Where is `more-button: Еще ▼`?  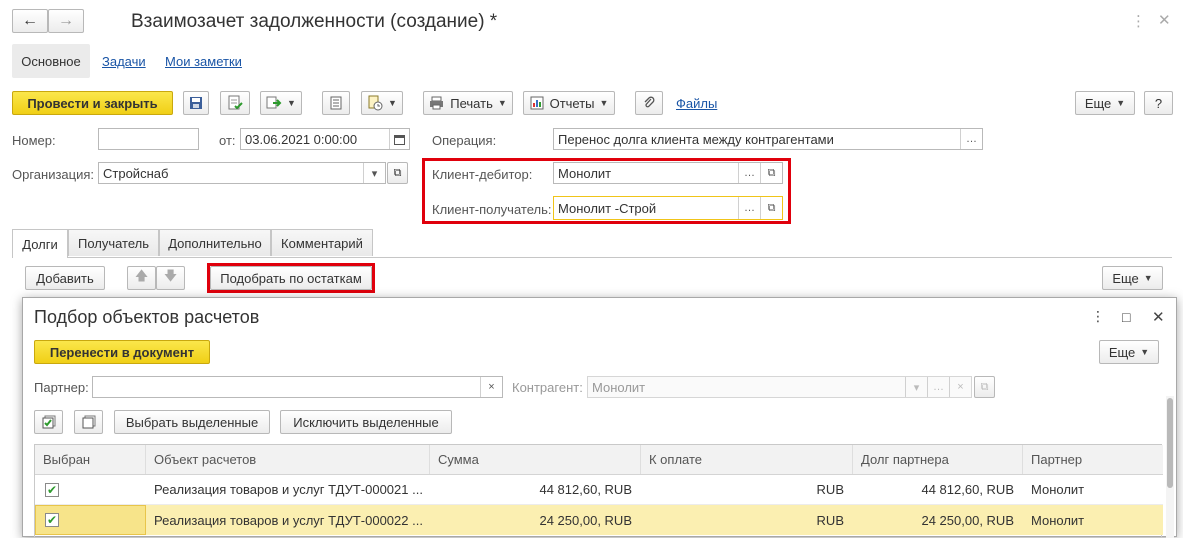 more-button: Еще ▼ is located at coordinates (1105, 103).